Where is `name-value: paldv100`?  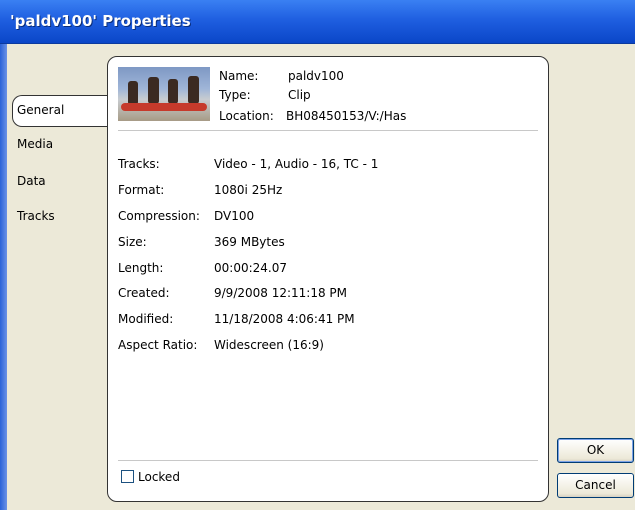 name-value: paldv100 is located at coordinates (316, 76).